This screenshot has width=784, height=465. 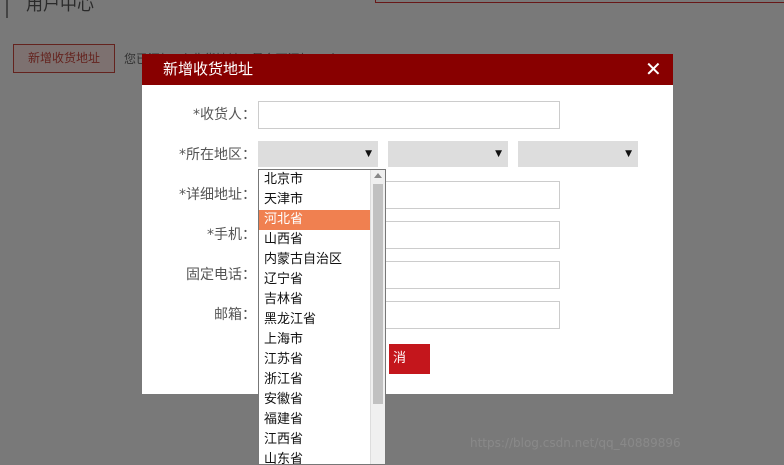 What do you see at coordinates (315, 300) in the screenshot?
I see `province-option: 吉林省` at bounding box center [315, 300].